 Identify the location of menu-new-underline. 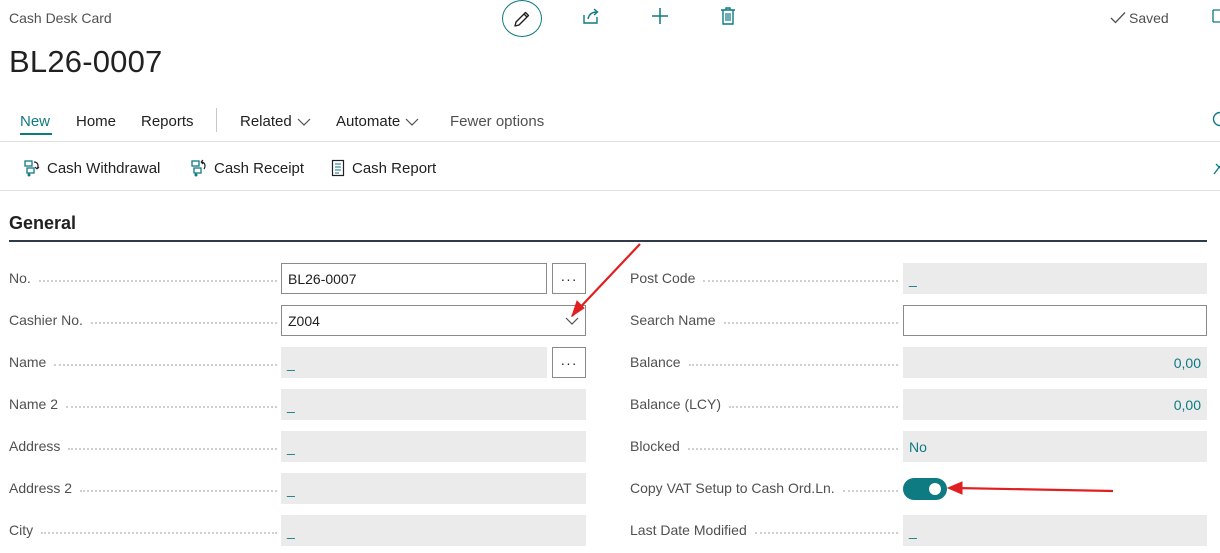
(36, 134).